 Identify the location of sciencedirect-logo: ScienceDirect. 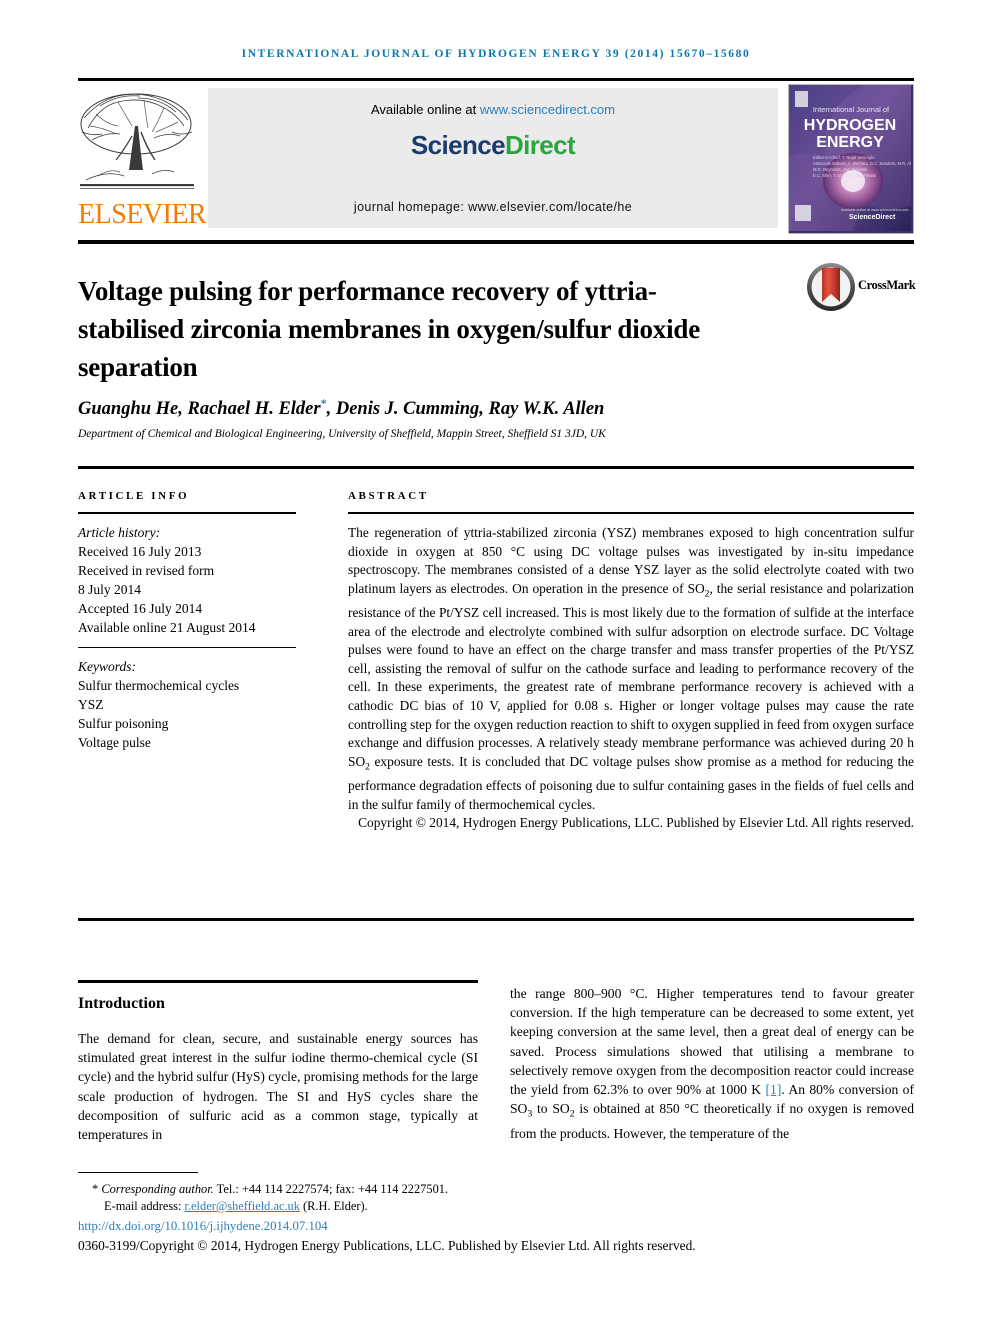
(493, 145).